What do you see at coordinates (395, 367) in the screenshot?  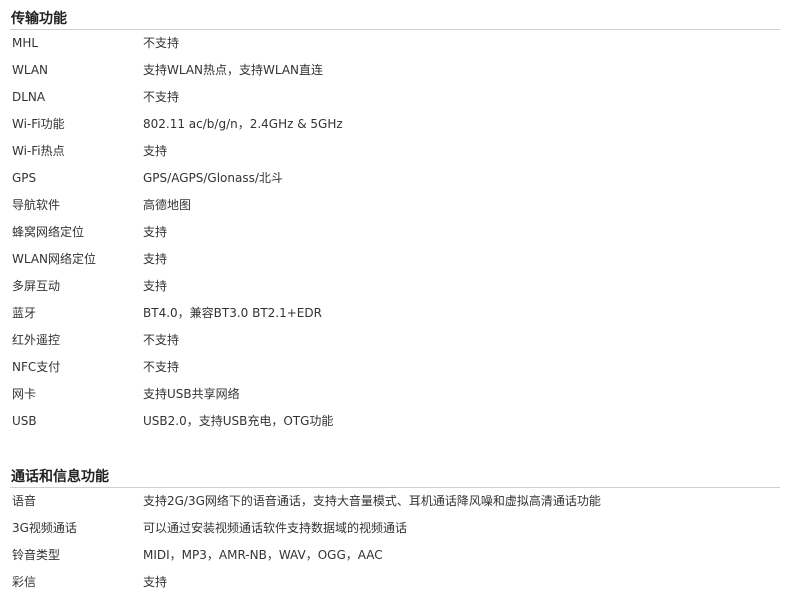 I see `spec-row: NFC支付 不支持` at bounding box center [395, 367].